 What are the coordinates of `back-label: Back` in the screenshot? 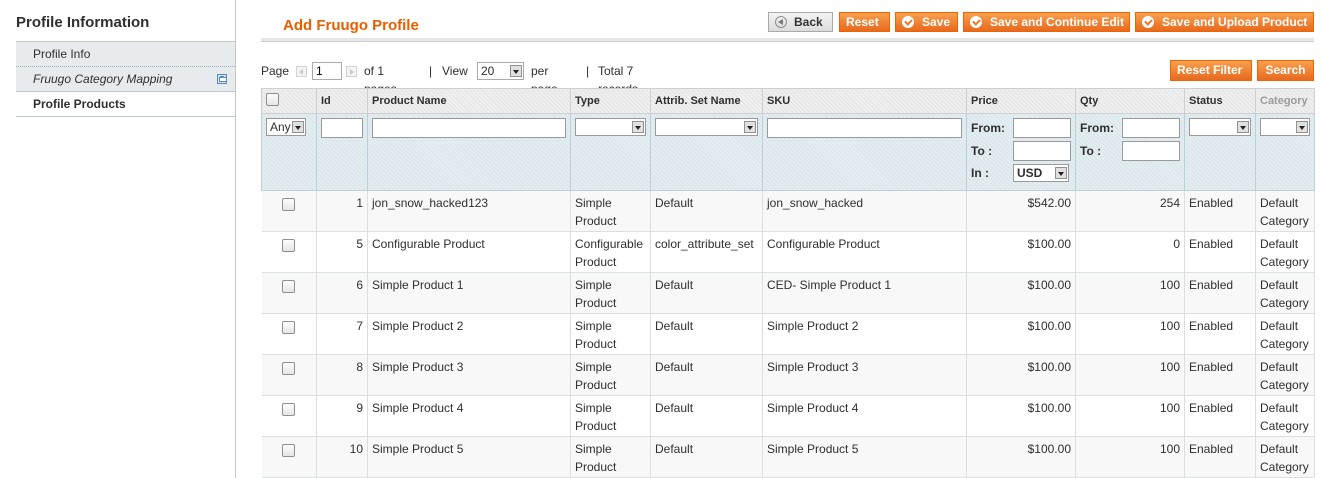 It's located at (808, 22).